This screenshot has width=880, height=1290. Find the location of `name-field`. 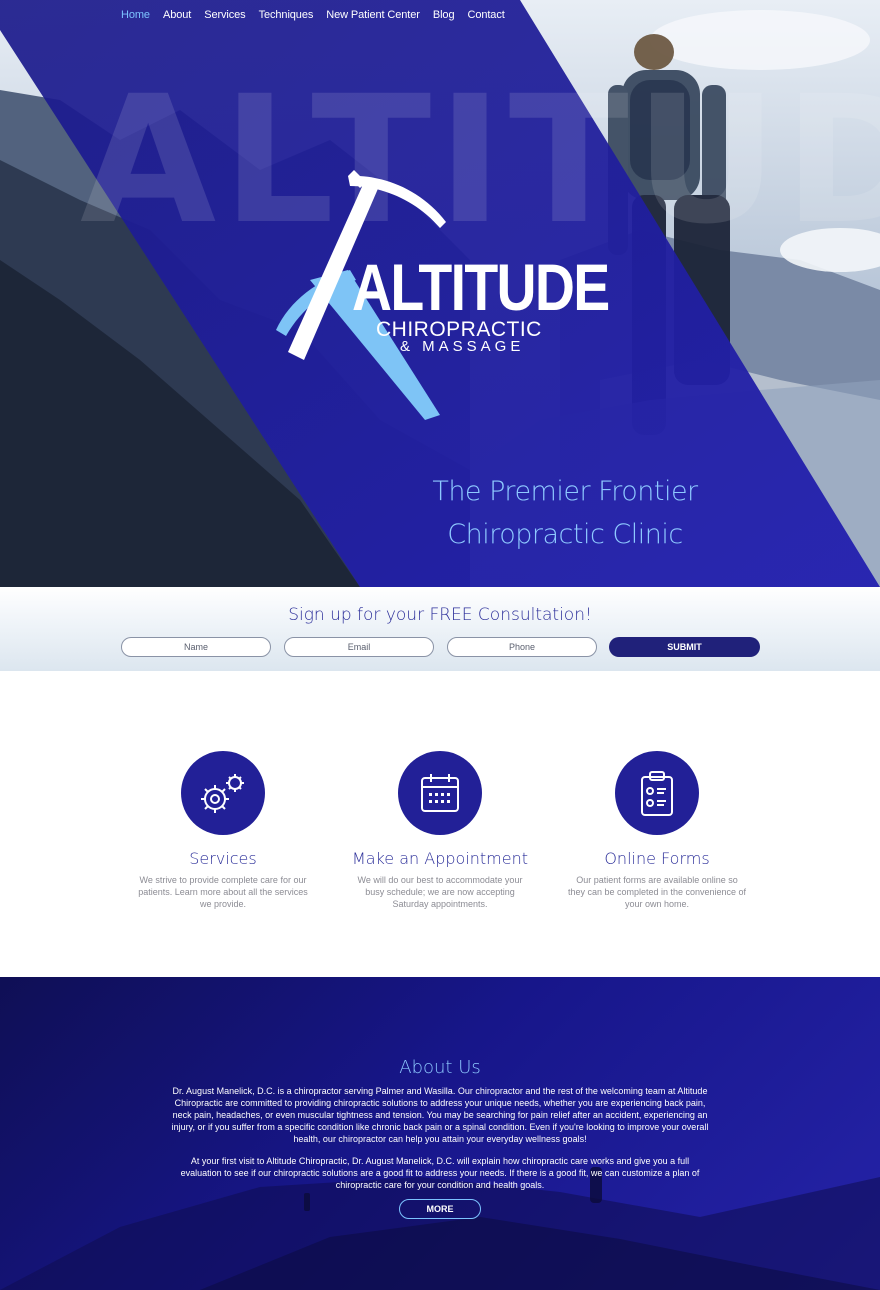

name-field is located at coordinates (196, 647).